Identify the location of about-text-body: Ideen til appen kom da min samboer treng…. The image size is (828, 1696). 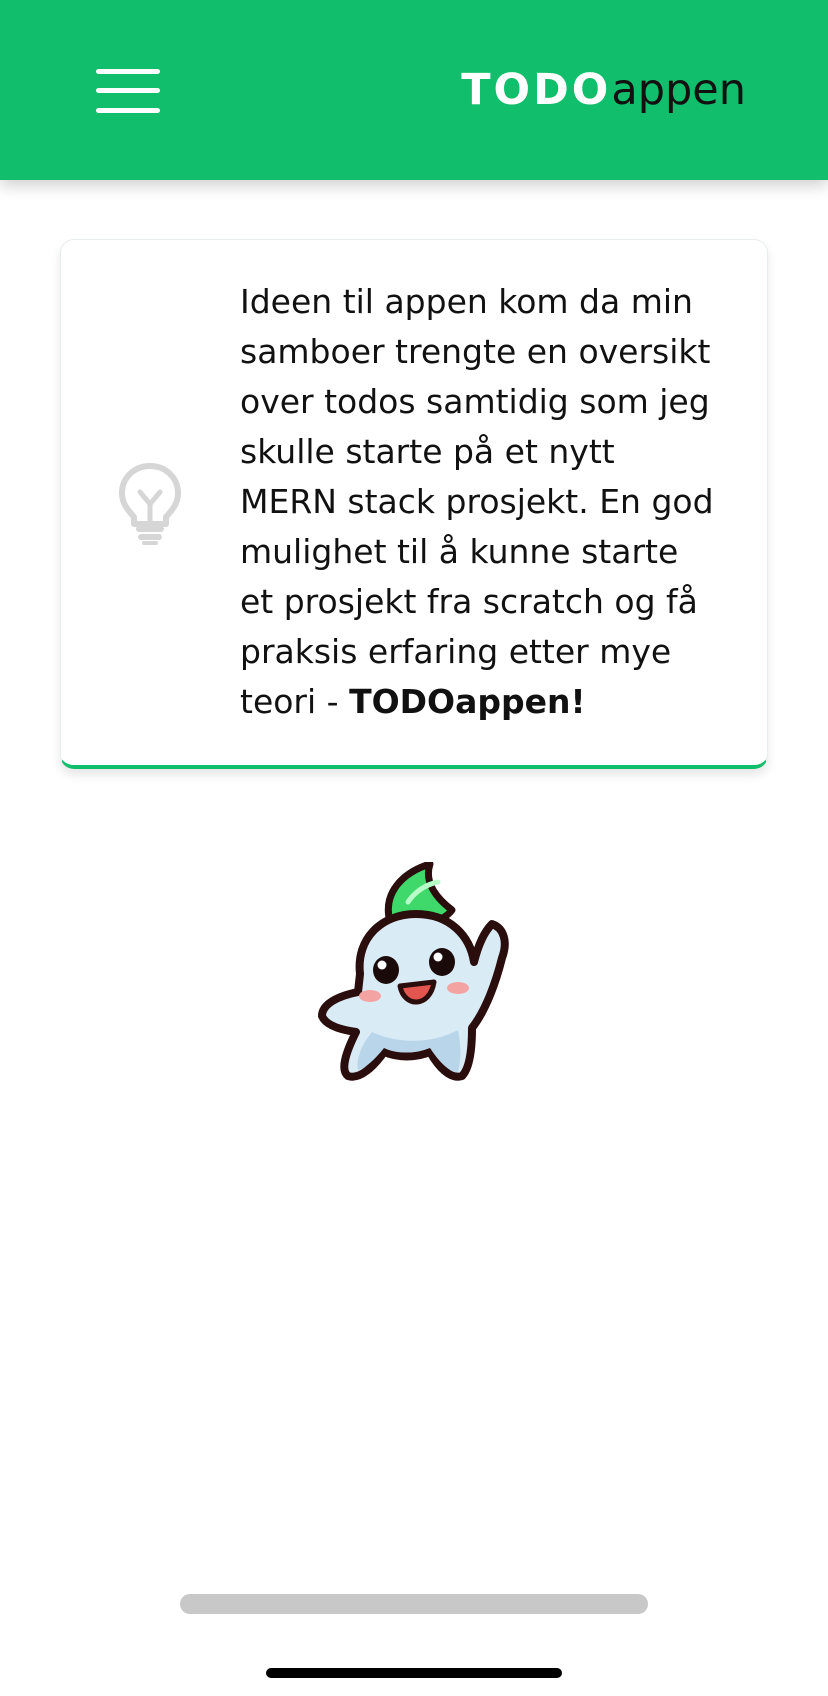
(477, 501).